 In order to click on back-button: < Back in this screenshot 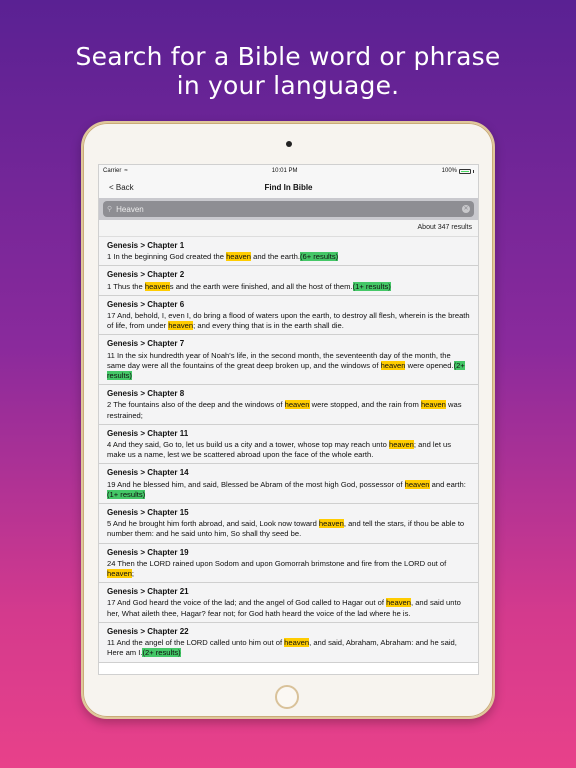, I will do `click(121, 187)`.